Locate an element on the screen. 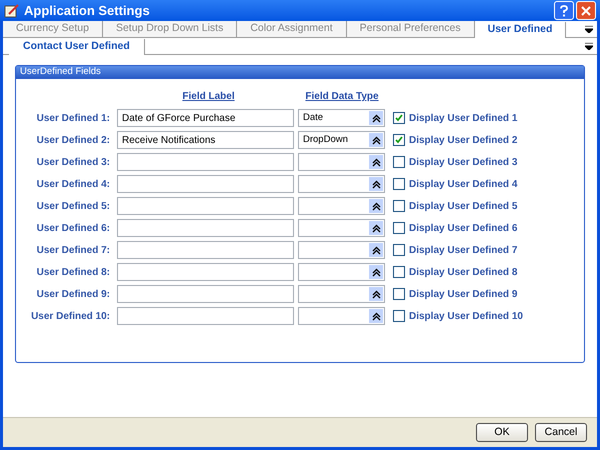 The height and width of the screenshot is (450, 600). question-mark-icon is located at coordinates (564, 10).